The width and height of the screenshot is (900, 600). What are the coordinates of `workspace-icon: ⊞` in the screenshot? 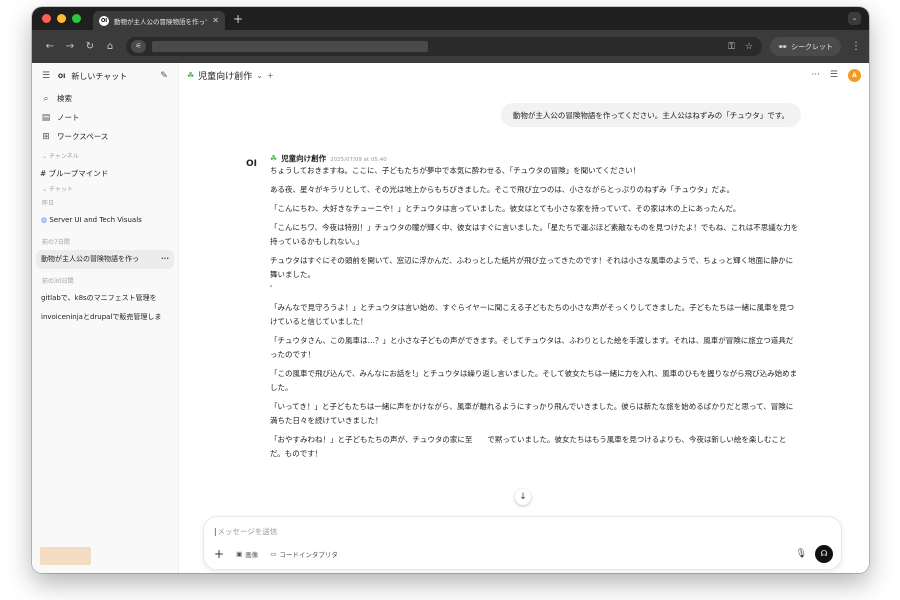 It's located at (46, 136).